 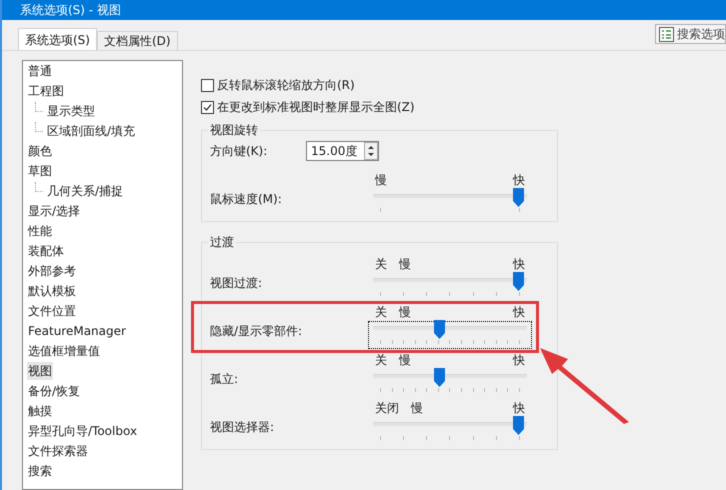 I want to click on tree-item: 选值框增量值, so click(x=64, y=351).